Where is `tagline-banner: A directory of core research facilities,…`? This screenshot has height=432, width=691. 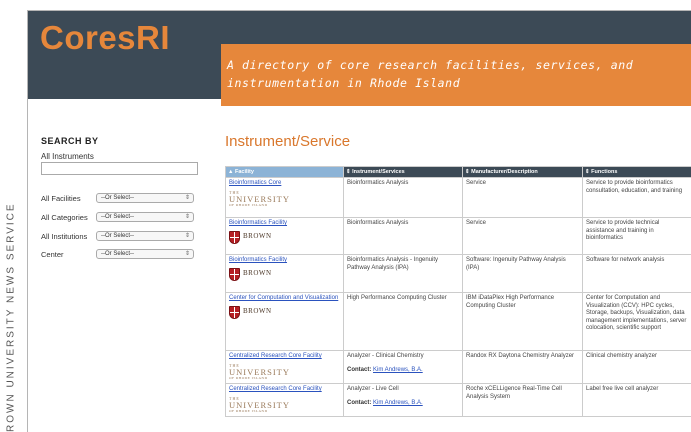 tagline-banner: A directory of core research facilities,… is located at coordinates (456, 75).